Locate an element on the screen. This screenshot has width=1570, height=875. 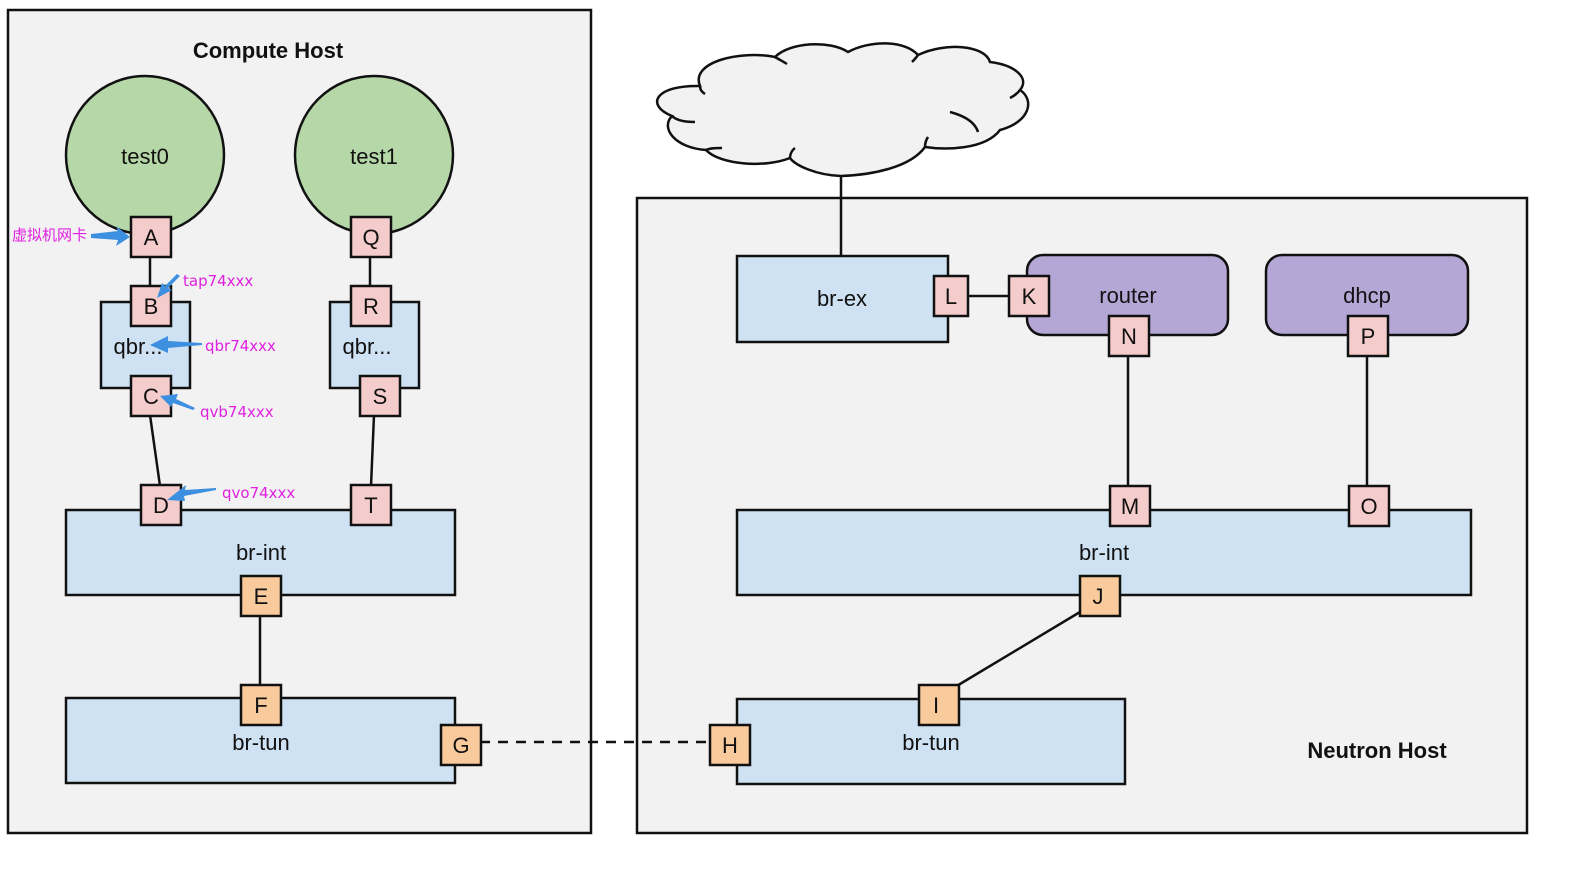
port-label: H is located at coordinates (730, 745).